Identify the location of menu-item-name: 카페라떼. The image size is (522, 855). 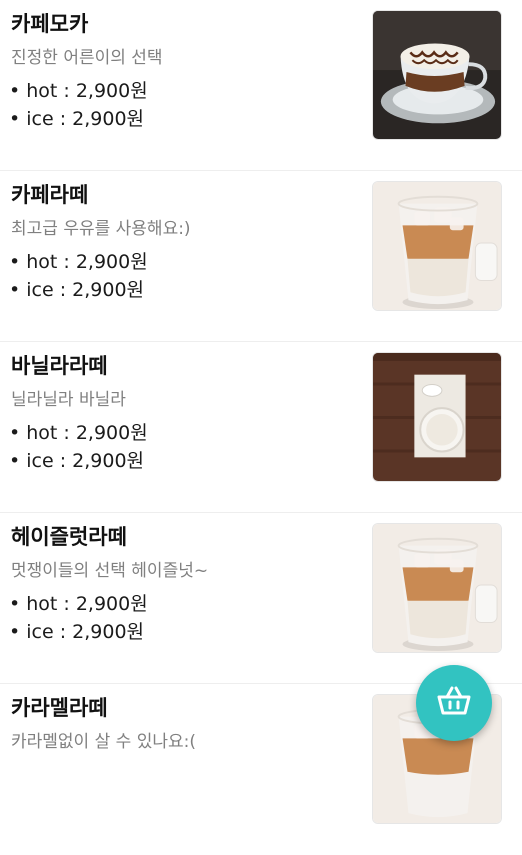
(50, 195).